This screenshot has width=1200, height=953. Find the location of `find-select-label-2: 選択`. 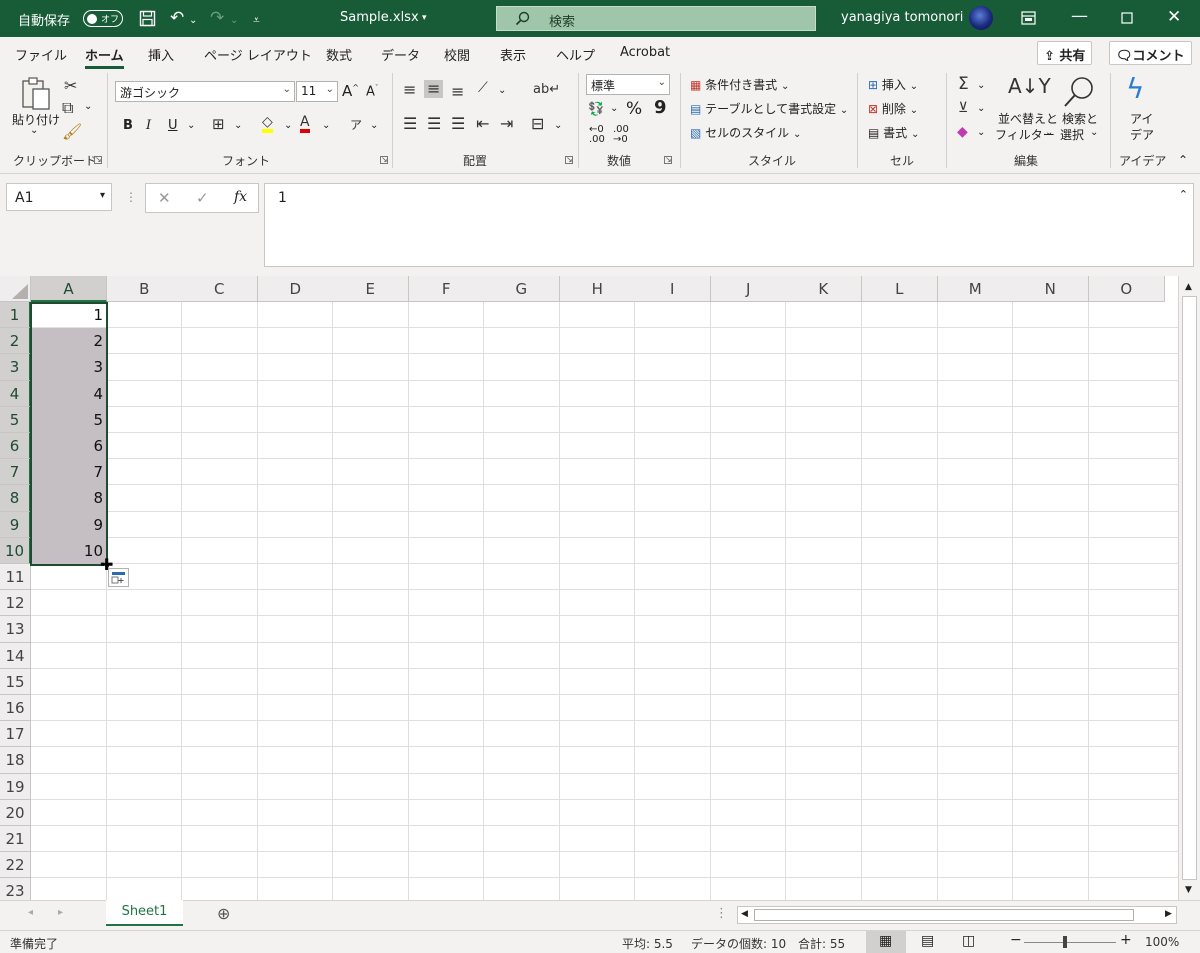

find-select-label-2: 選択 is located at coordinates (1072, 134).